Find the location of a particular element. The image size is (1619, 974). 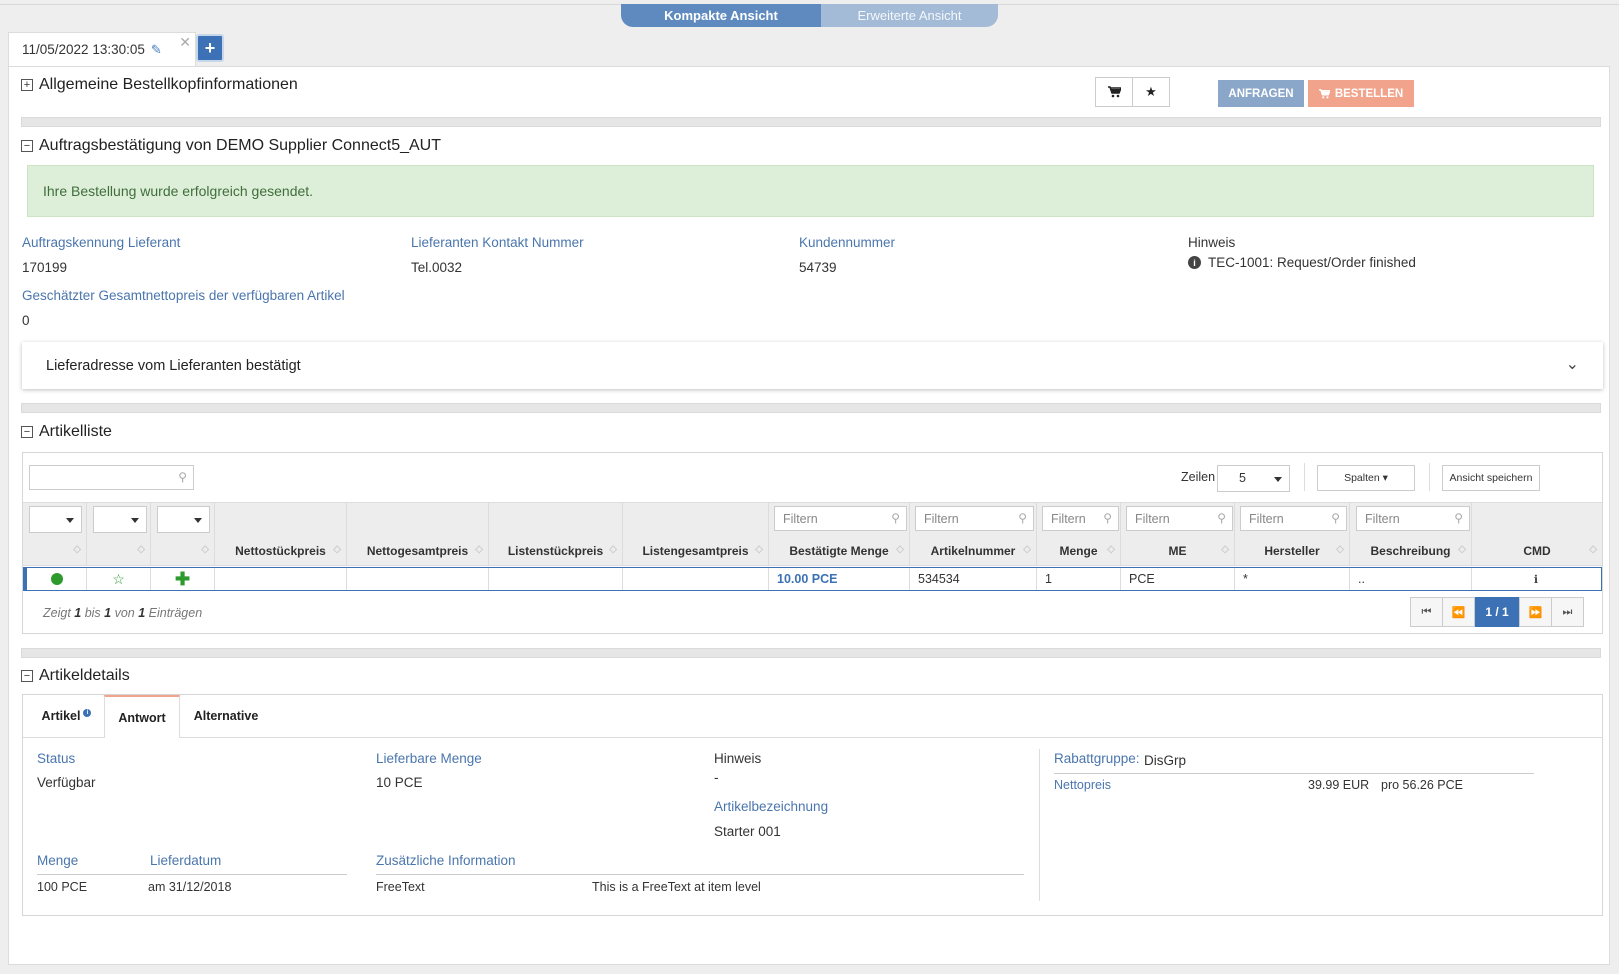

filter-input-unit: Filtern ⚲ is located at coordinates (1179, 518).